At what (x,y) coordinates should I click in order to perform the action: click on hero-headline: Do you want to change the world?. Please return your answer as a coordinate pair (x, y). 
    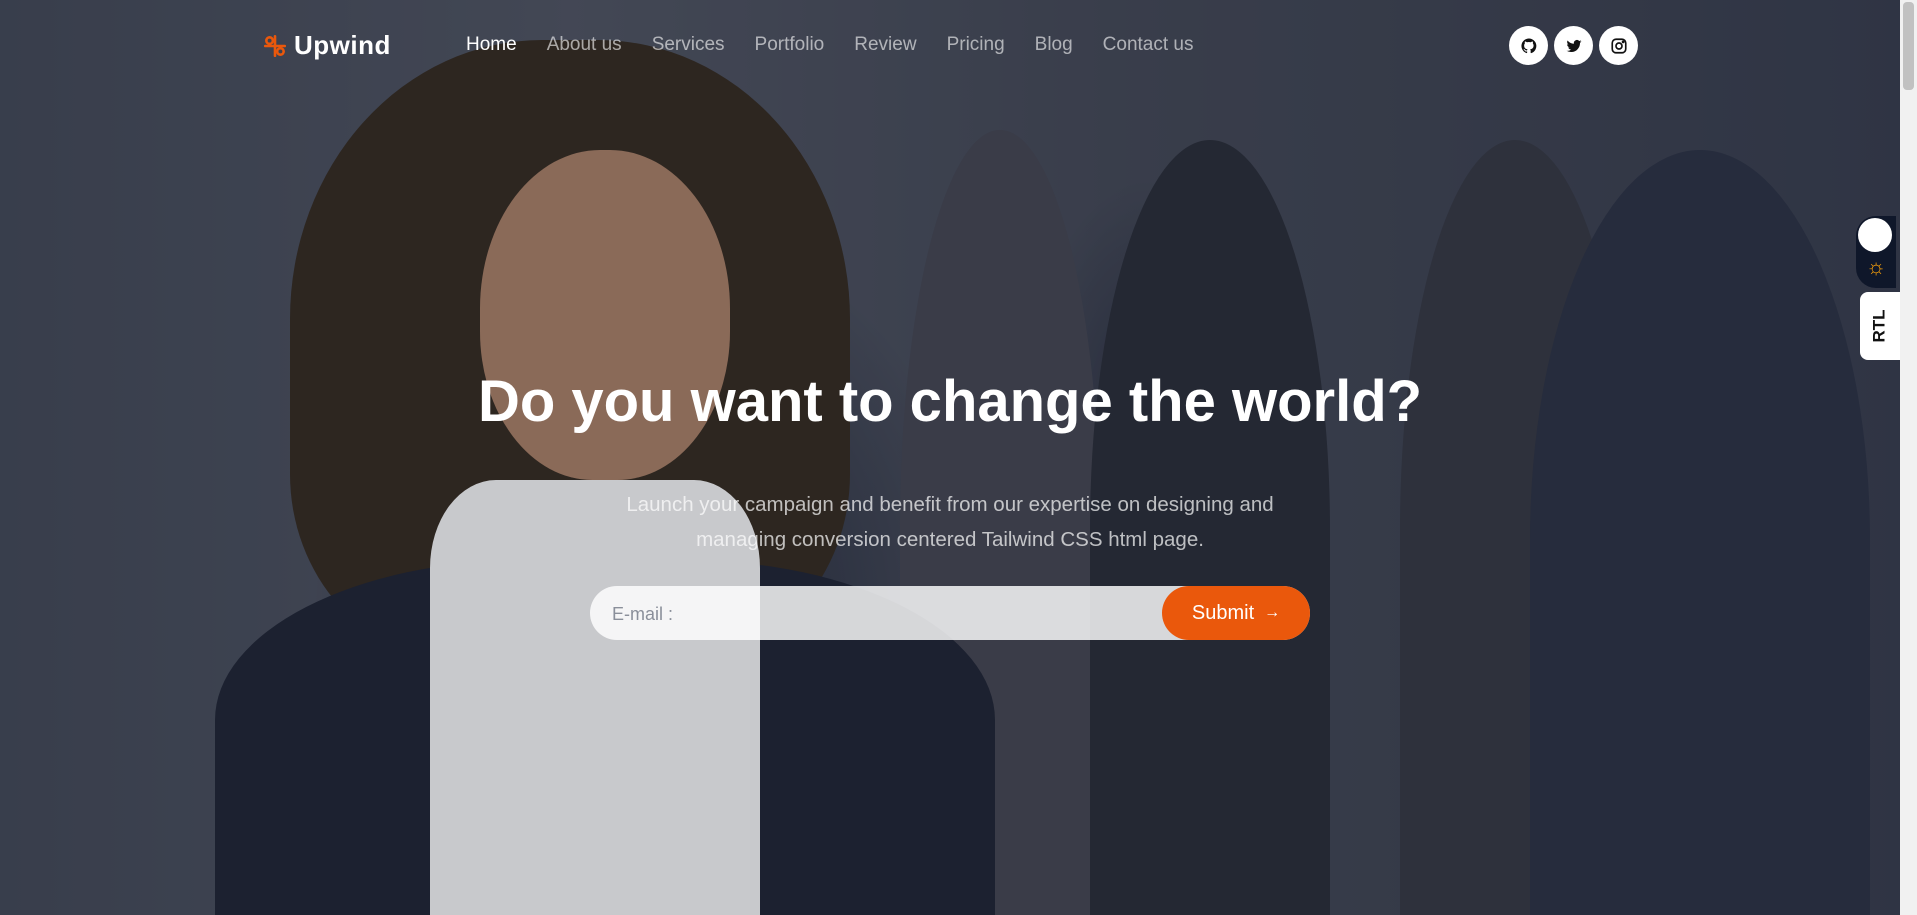
    Looking at the image, I should click on (950, 401).